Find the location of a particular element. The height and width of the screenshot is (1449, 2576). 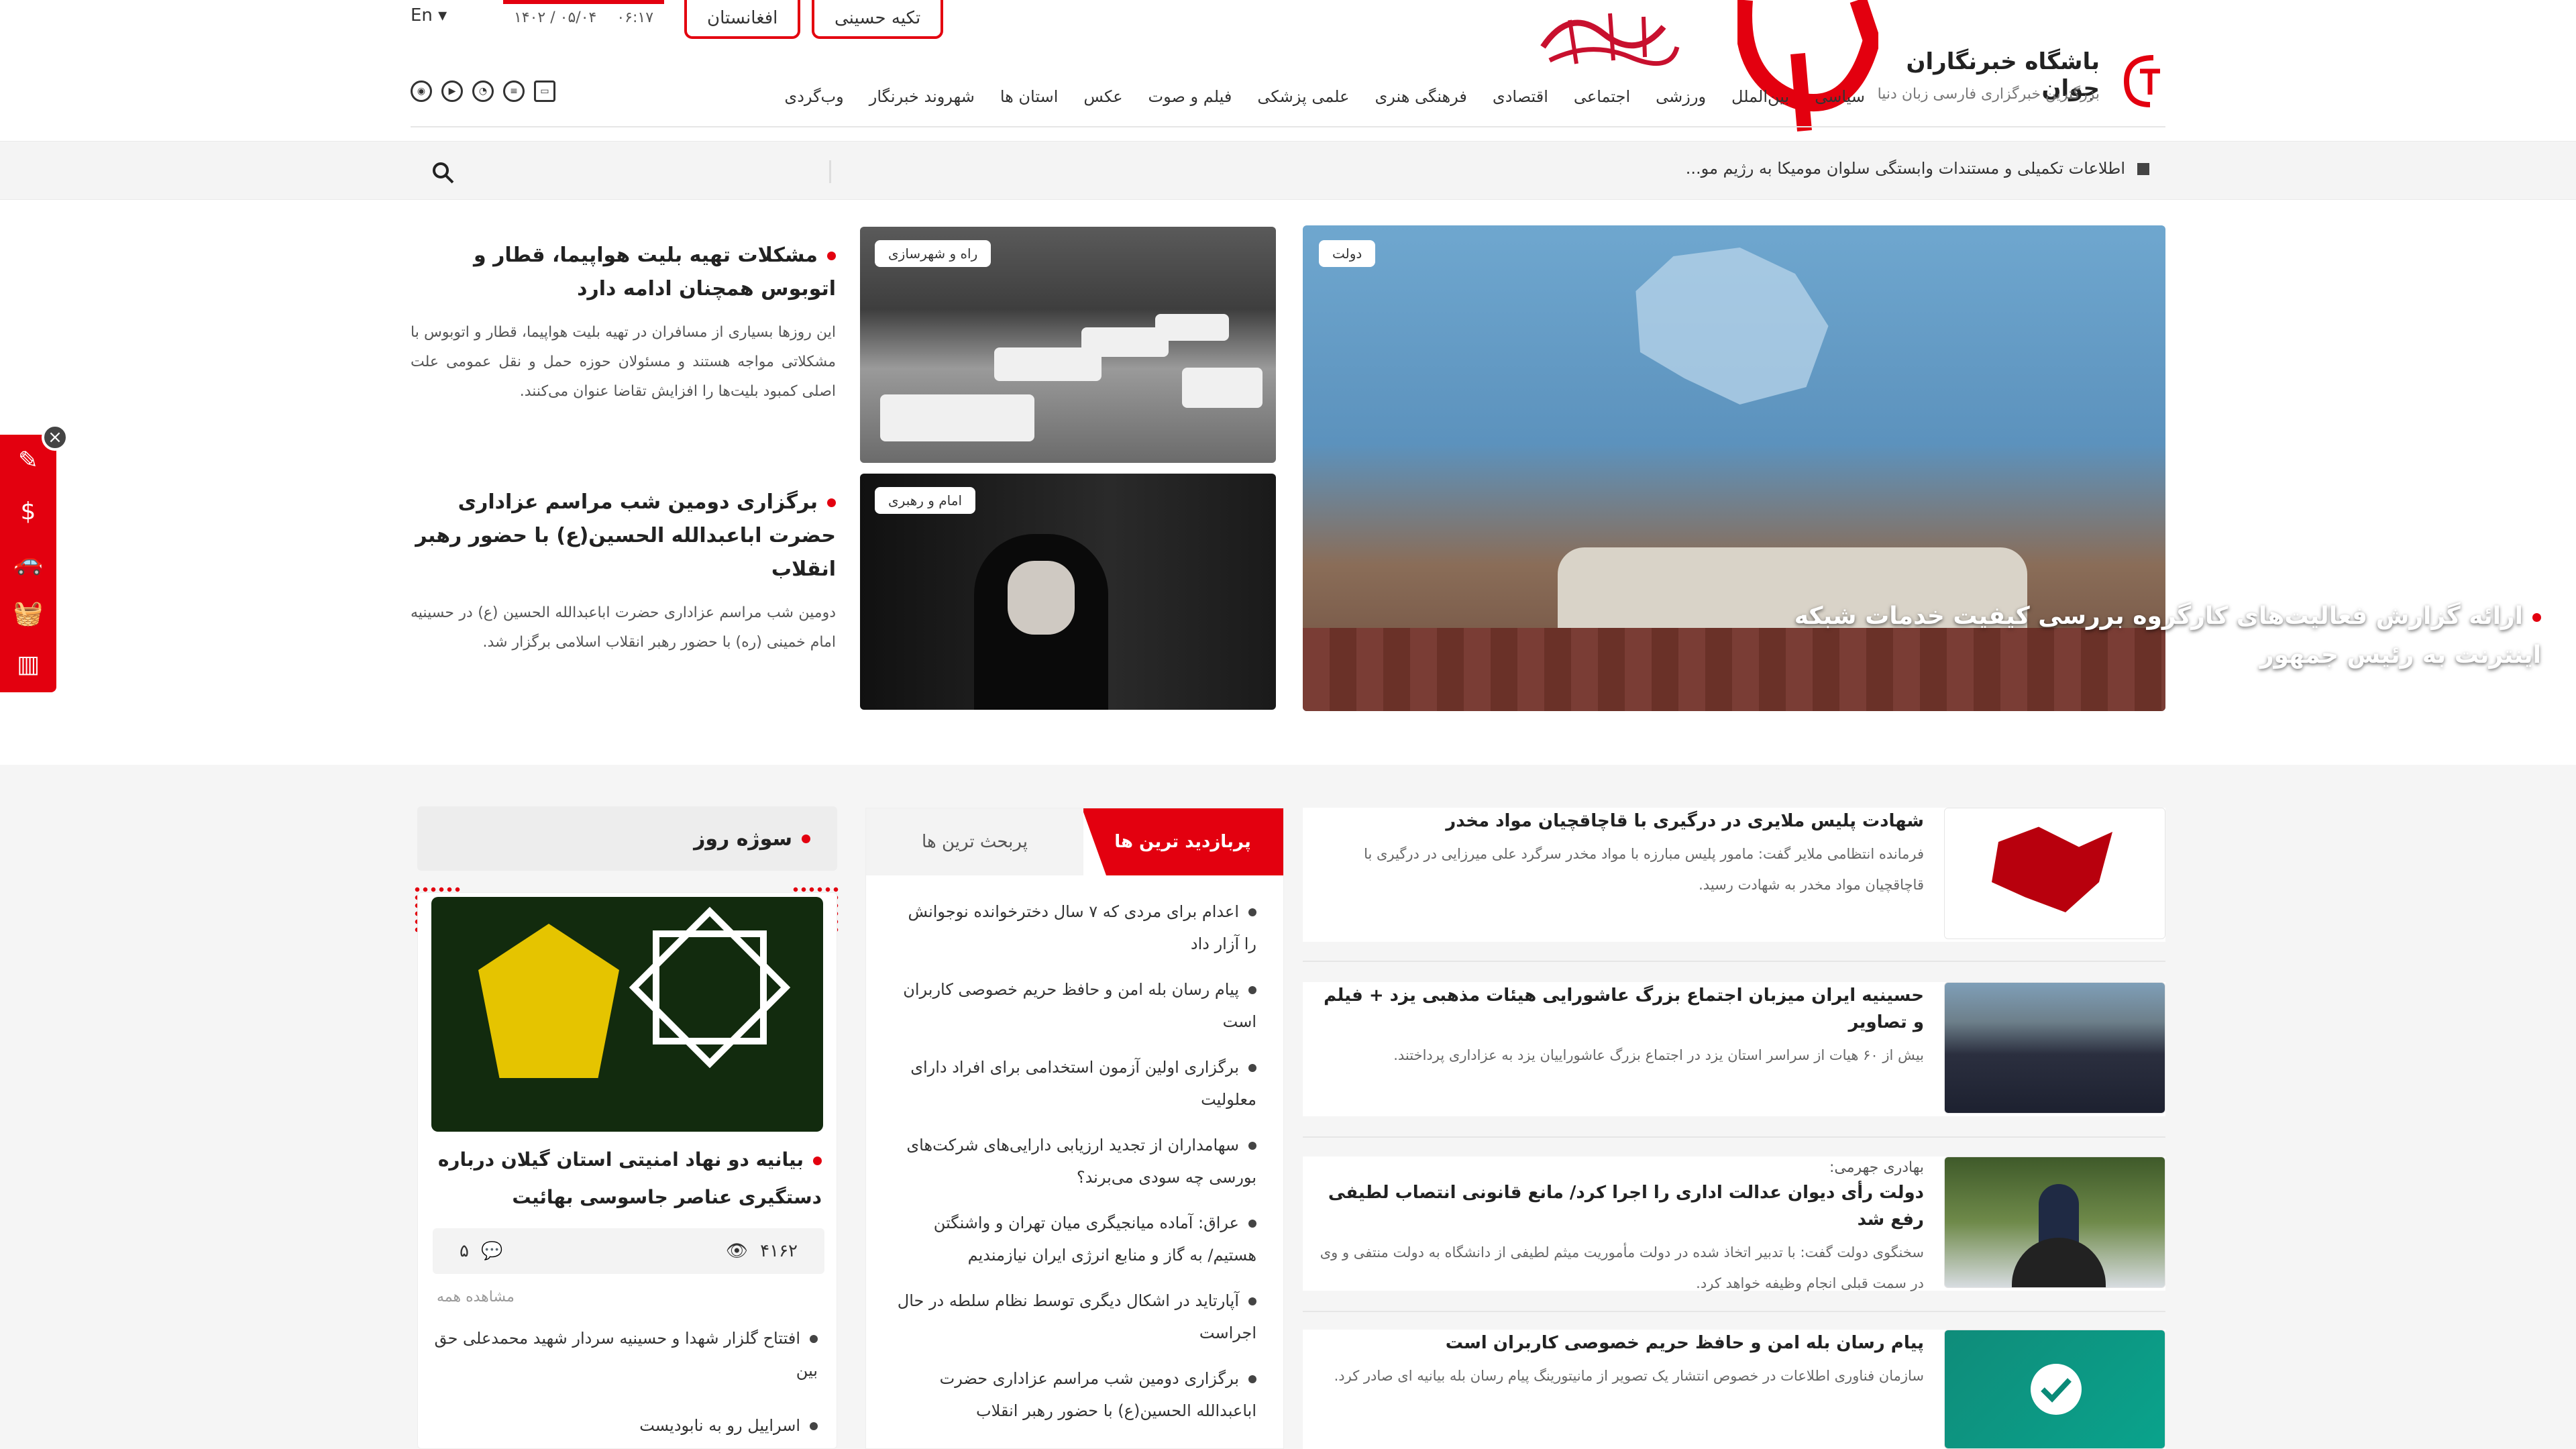

nav-photo: عکس is located at coordinates (1102, 96).